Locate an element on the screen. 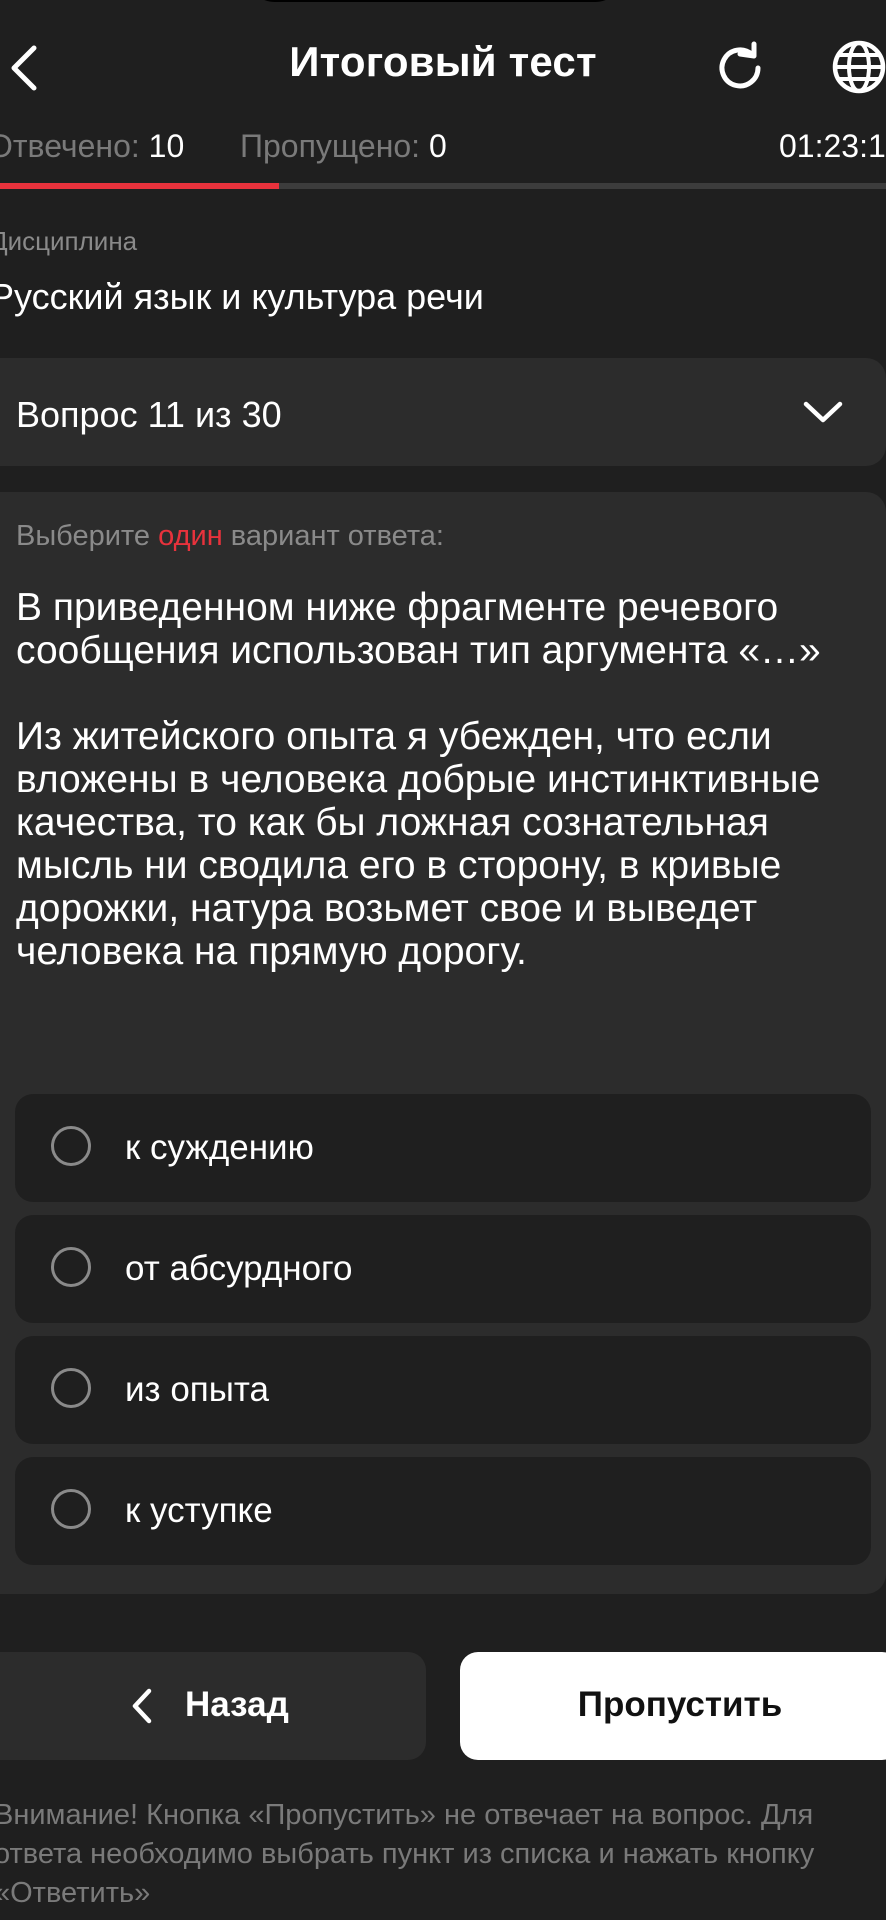 This screenshot has height=1920, width=886. answer-instruction: Выберите один вариант ответа: is located at coordinates (230, 536).